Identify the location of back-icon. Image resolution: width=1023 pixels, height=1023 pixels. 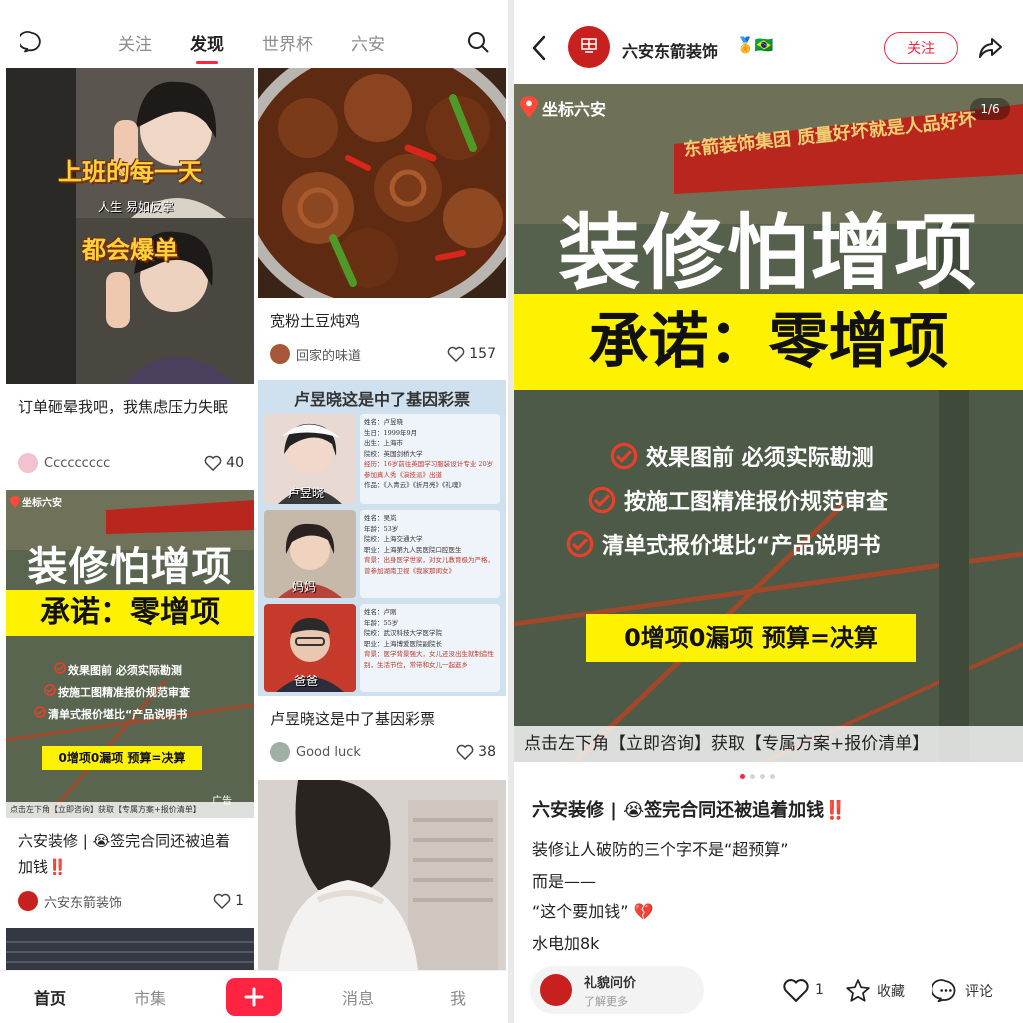
(539, 48).